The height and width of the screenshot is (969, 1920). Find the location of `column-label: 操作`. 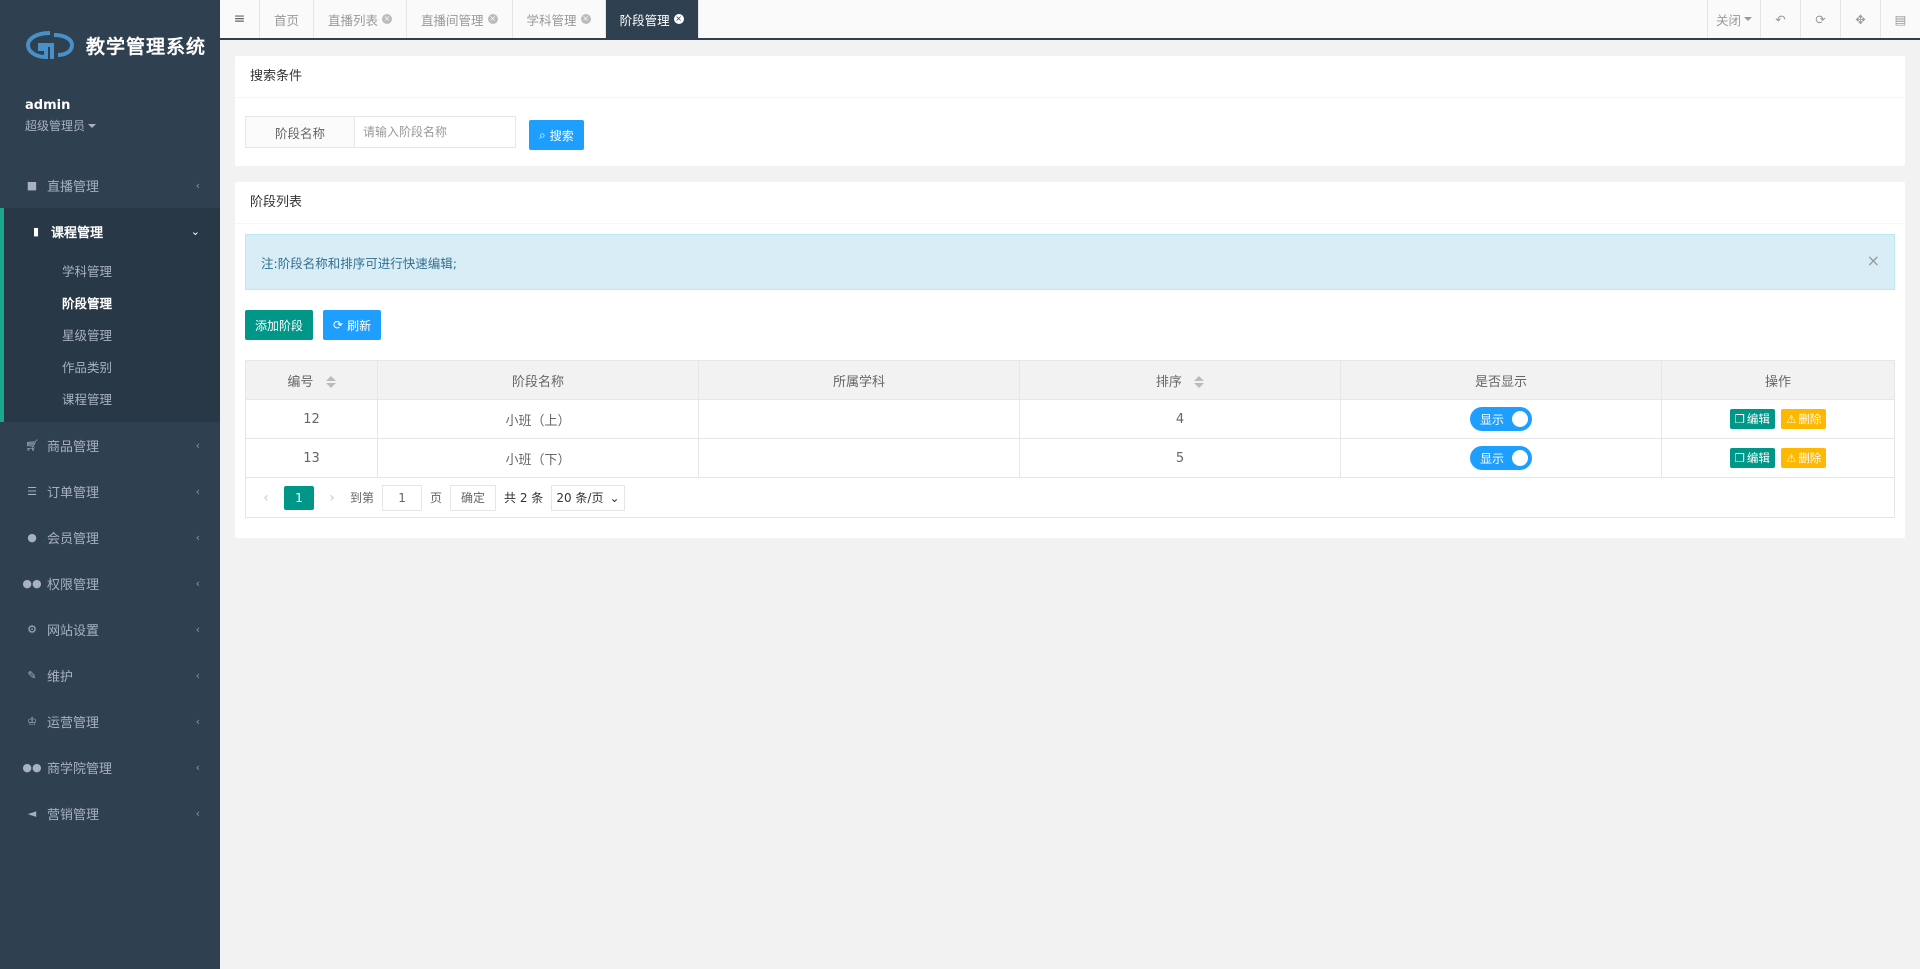

column-label: 操作 is located at coordinates (1777, 382).